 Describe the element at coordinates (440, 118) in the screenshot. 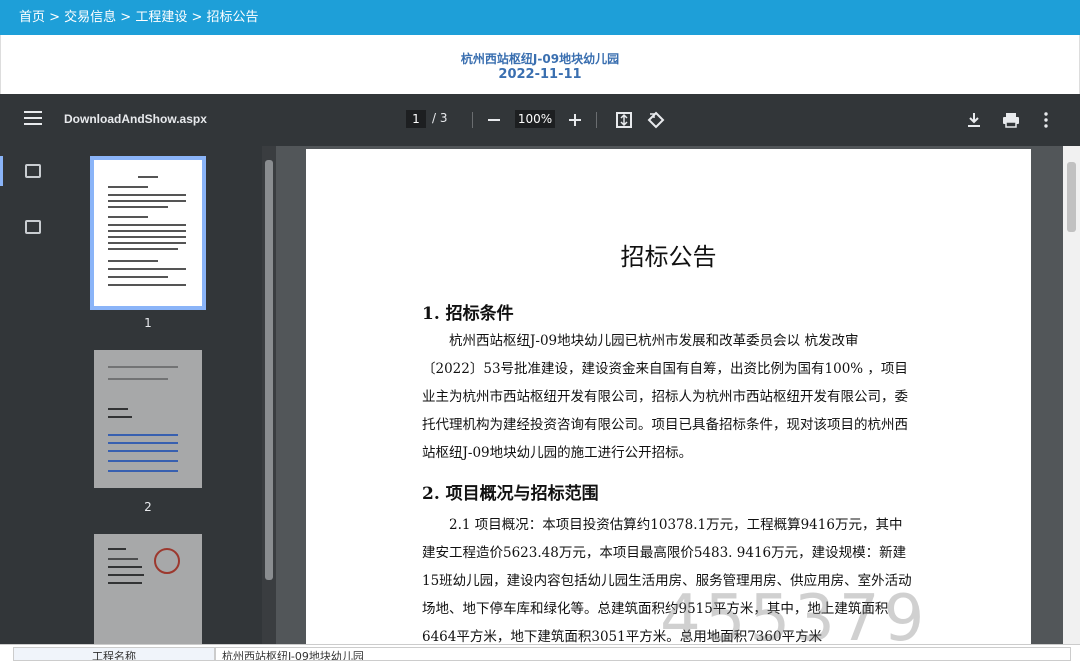

I see `total-pages: / 3` at that location.